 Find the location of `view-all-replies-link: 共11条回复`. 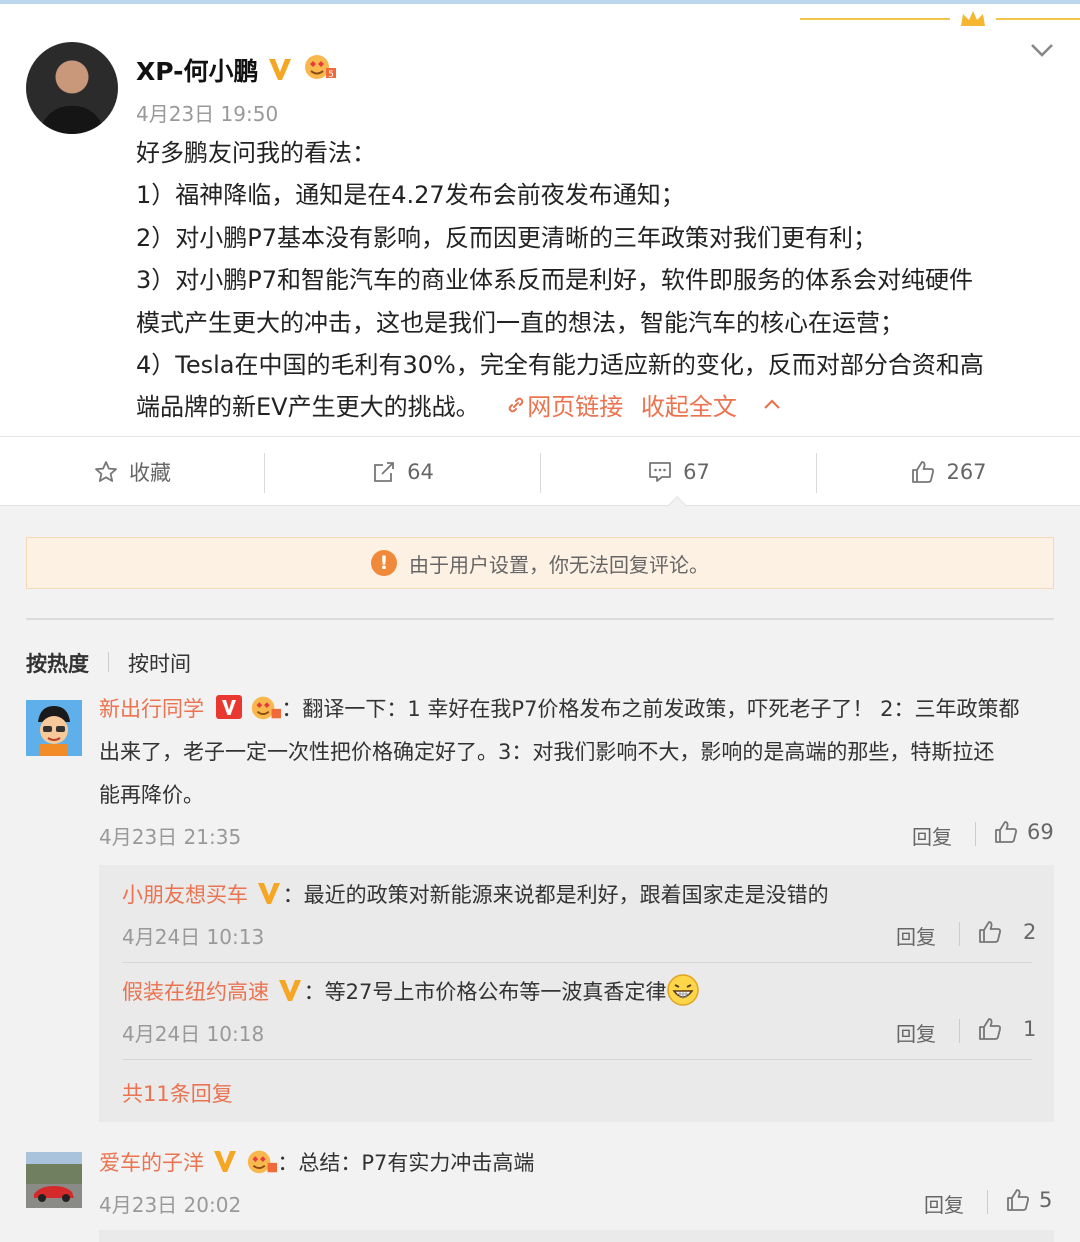

view-all-replies-link: 共11条回复 is located at coordinates (177, 1093).